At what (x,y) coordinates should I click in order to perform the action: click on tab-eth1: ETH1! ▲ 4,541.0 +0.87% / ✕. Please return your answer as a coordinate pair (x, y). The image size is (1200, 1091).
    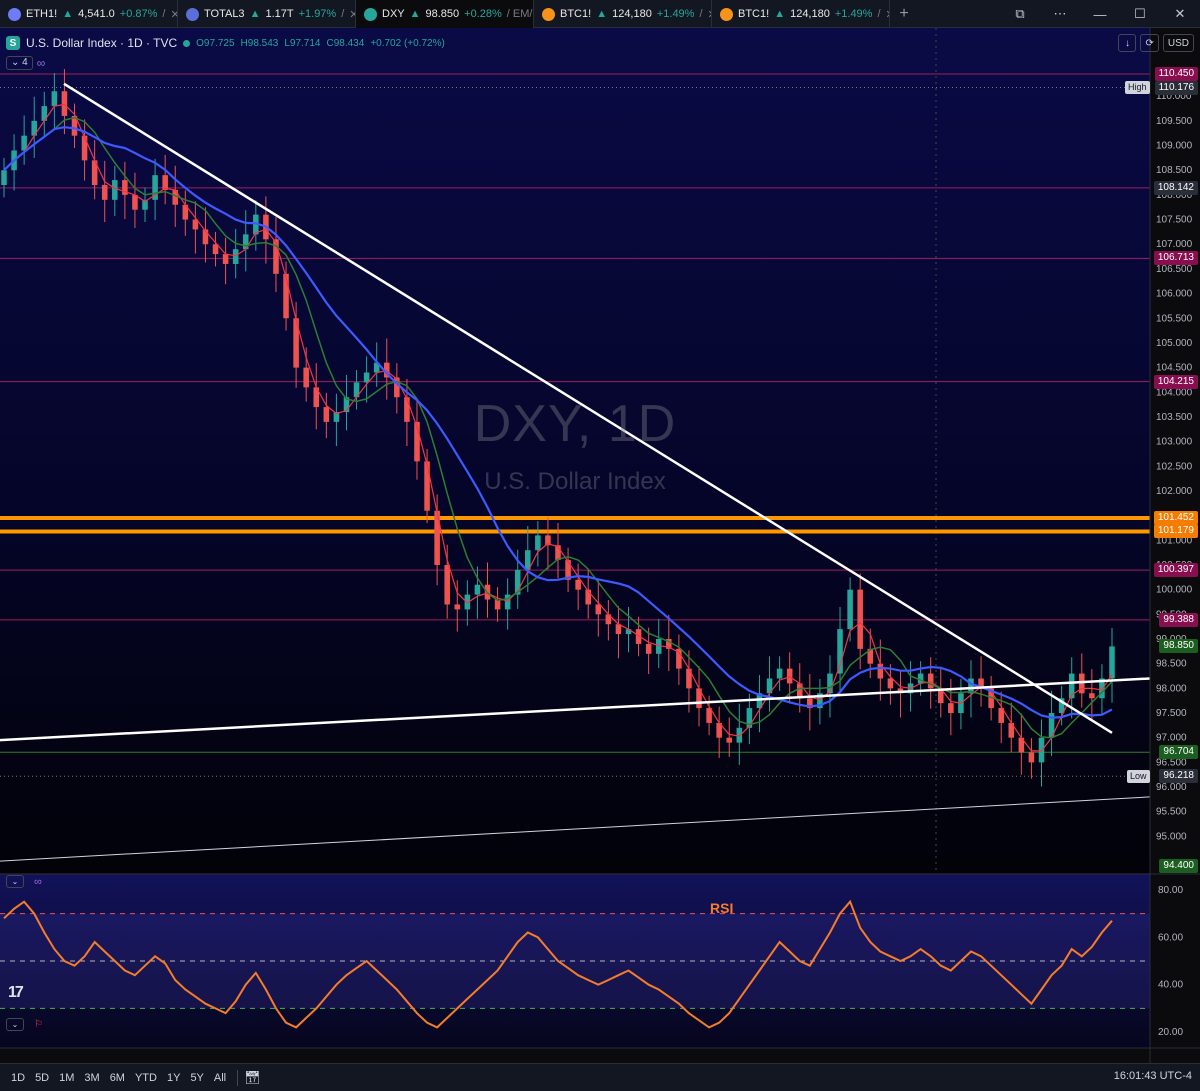
    Looking at the image, I should click on (89, 14).